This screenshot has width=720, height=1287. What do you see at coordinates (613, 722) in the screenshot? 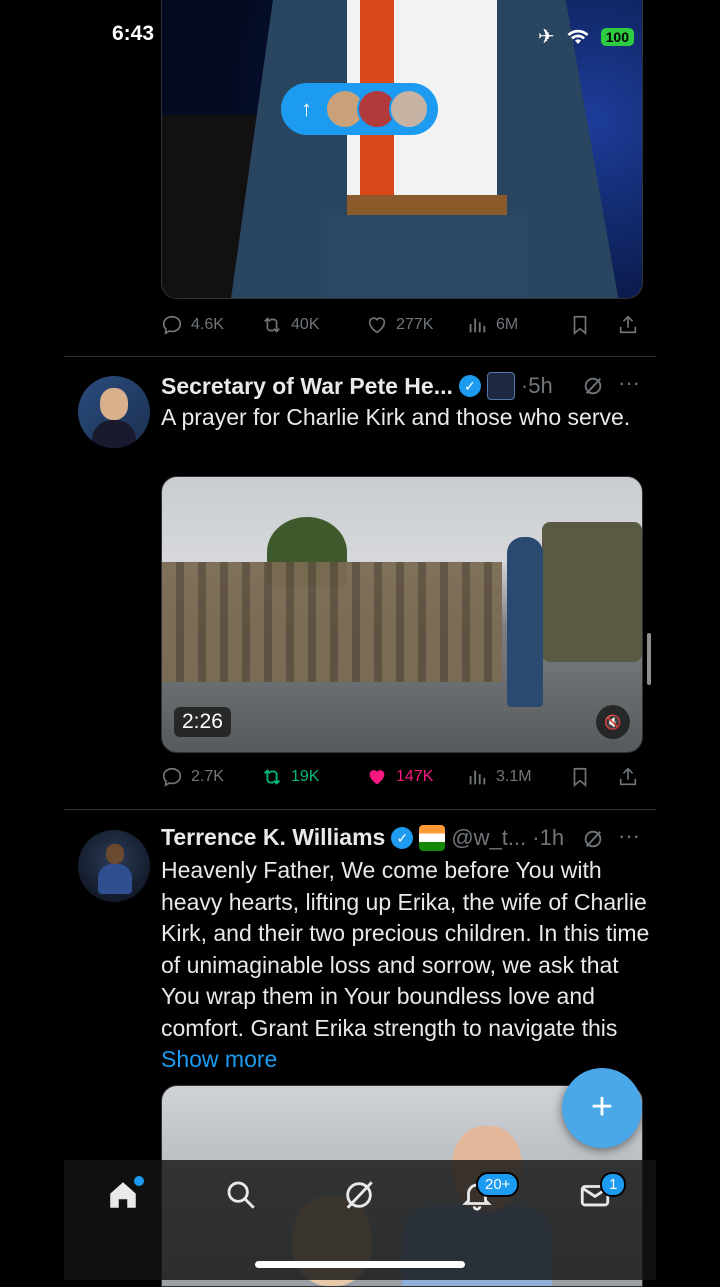
I see `mute-icon: 🔇` at bounding box center [613, 722].